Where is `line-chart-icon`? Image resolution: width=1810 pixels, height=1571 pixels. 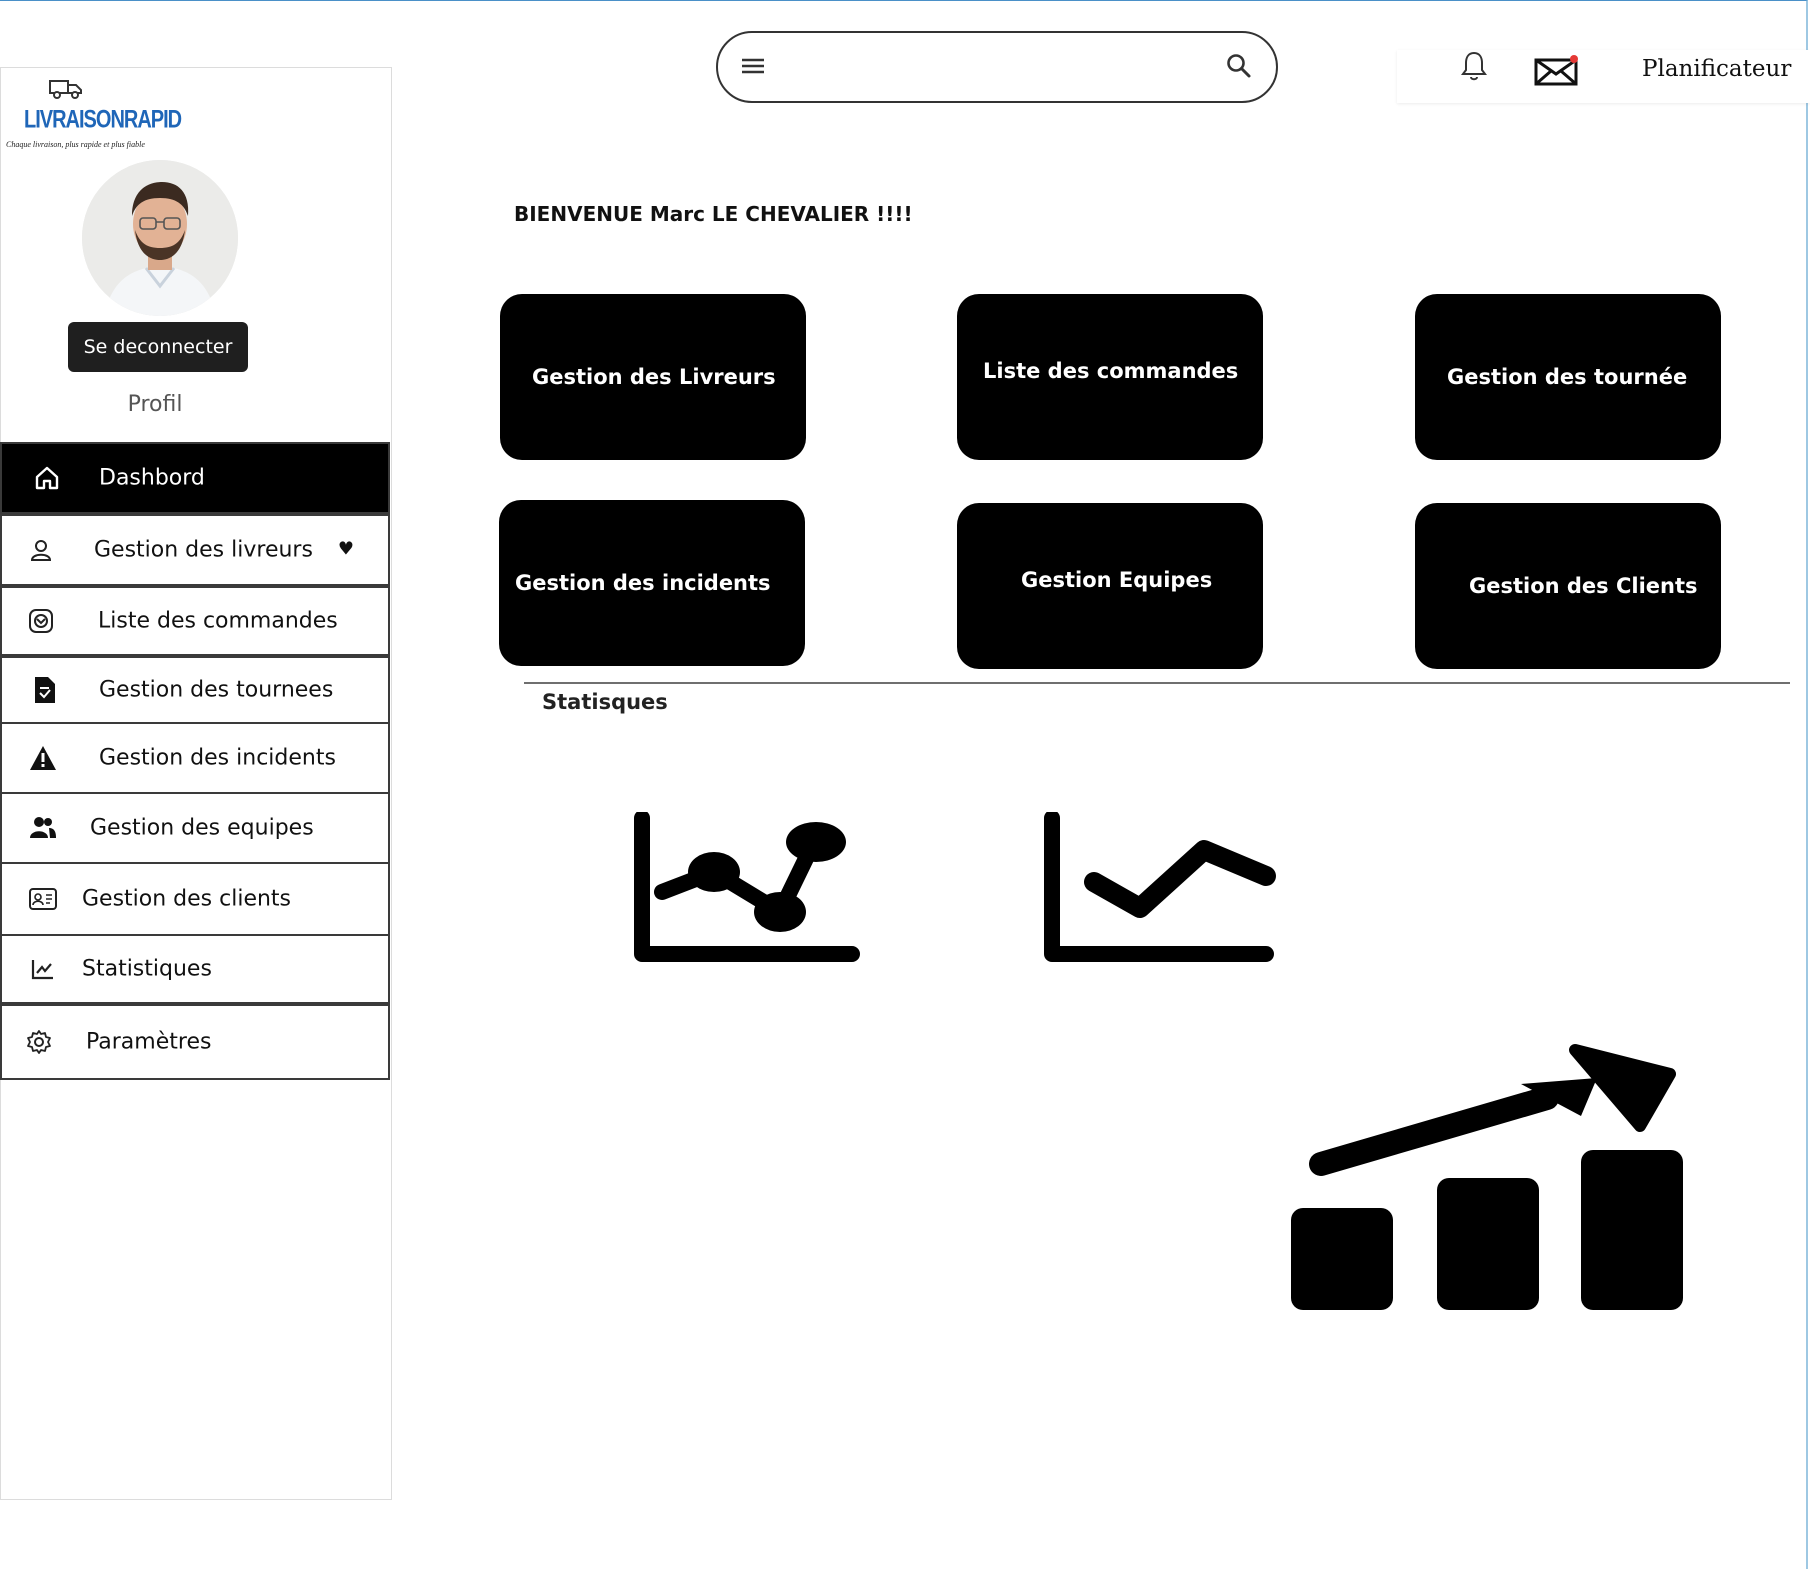 line-chart-icon is located at coordinates (43, 969).